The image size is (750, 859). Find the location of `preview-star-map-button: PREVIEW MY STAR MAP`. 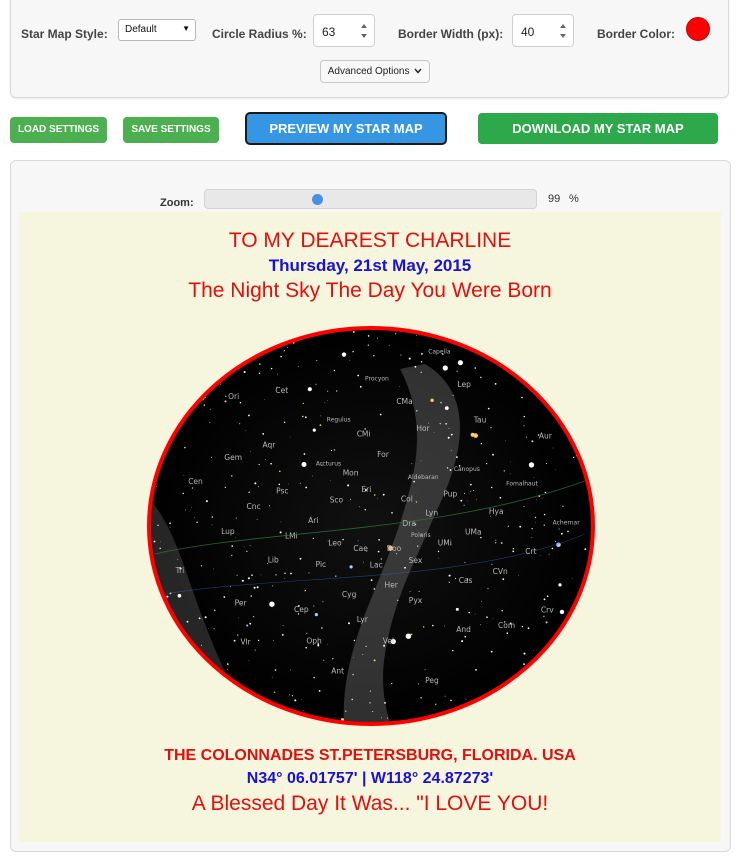

preview-star-map-button: PREVIEW MY STAR MAP is located at coordinates (346, 128).